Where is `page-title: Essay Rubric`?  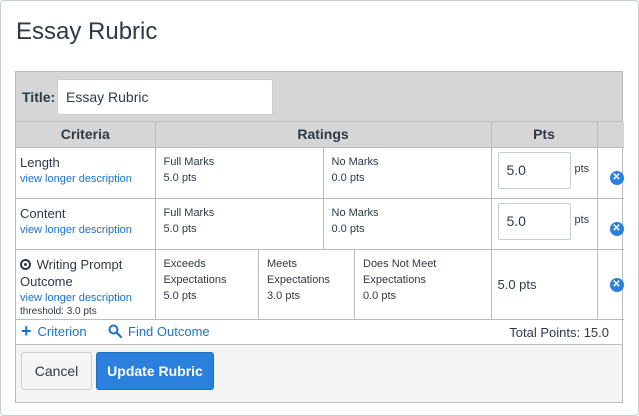
page-title: Essay Rubric is located at coordinates (87, 31).